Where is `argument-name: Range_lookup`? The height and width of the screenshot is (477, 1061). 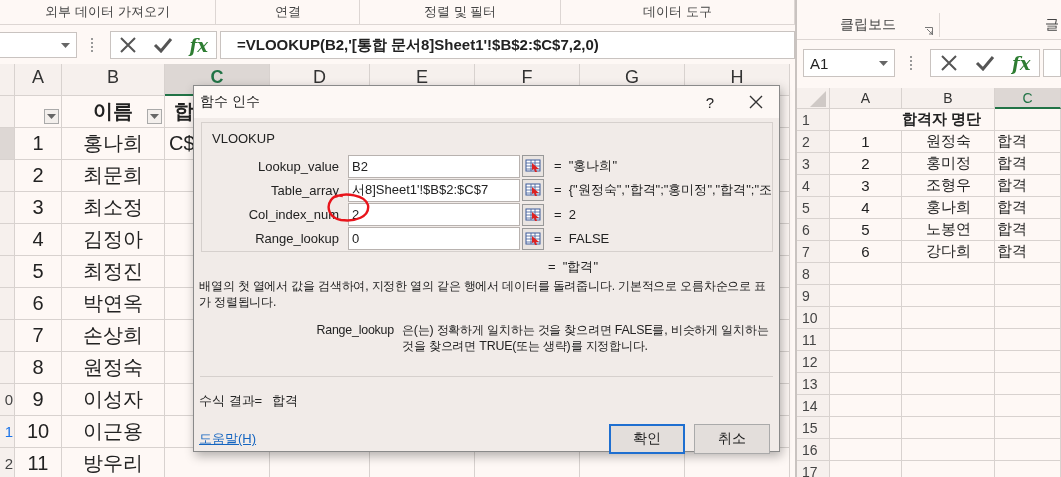
argument-name: Range_lookup is located at coordinates (355, 330).